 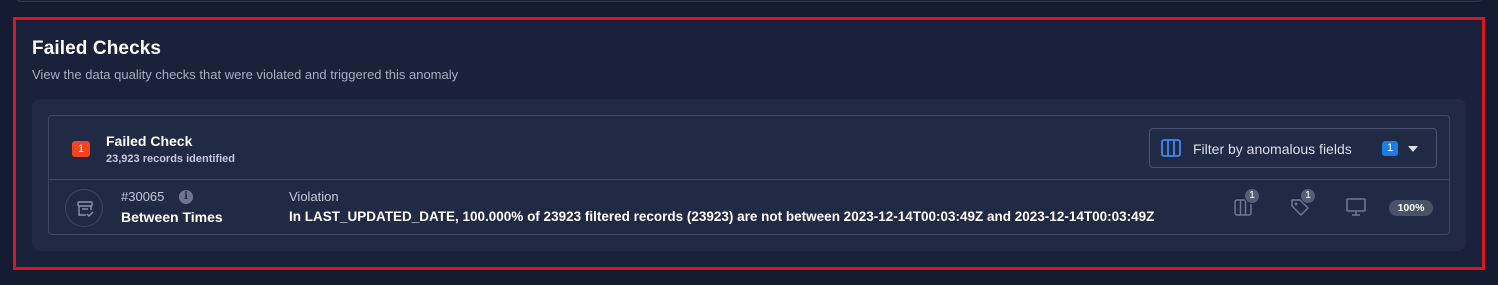 What do you see at coordinates (749, 1) in the screenshot?
I see `previous-card-edge` at bounding box center [749, 1].